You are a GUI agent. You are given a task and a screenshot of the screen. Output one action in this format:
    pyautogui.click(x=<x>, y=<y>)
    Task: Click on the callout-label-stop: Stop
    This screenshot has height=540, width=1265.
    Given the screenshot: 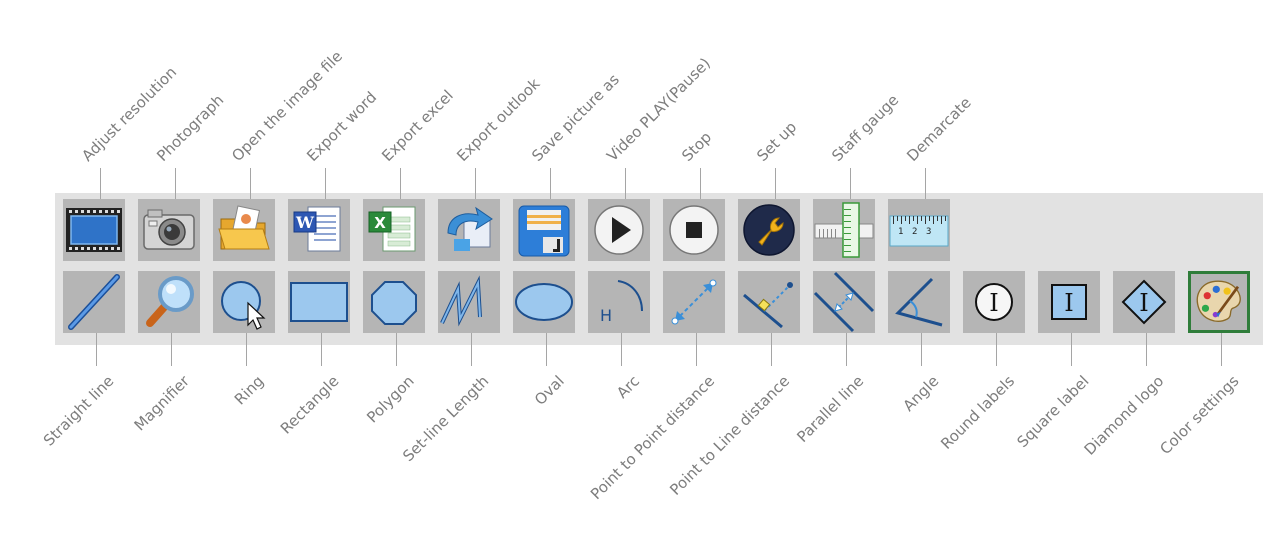 What is the action you would take?
    pyautogui.click(x=697, y=146)
    